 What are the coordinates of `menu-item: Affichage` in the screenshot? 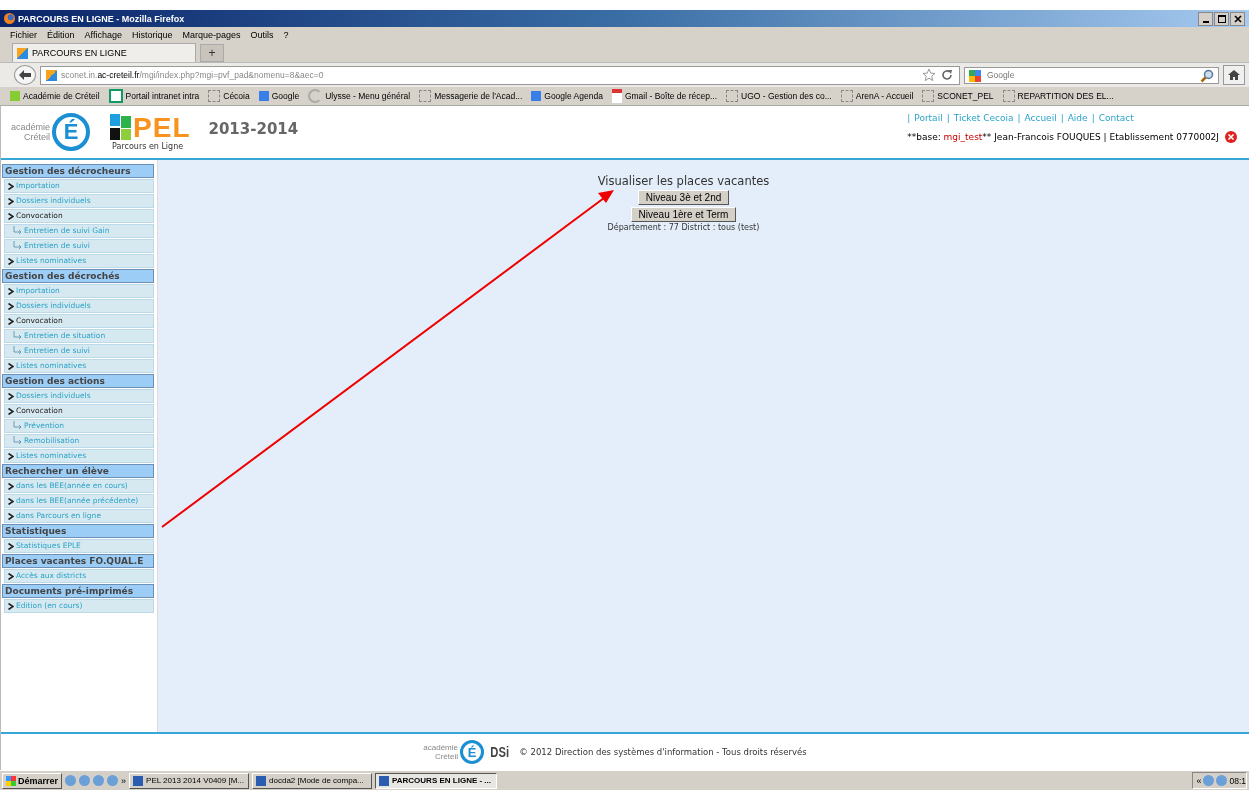 It's located at (103, 34).